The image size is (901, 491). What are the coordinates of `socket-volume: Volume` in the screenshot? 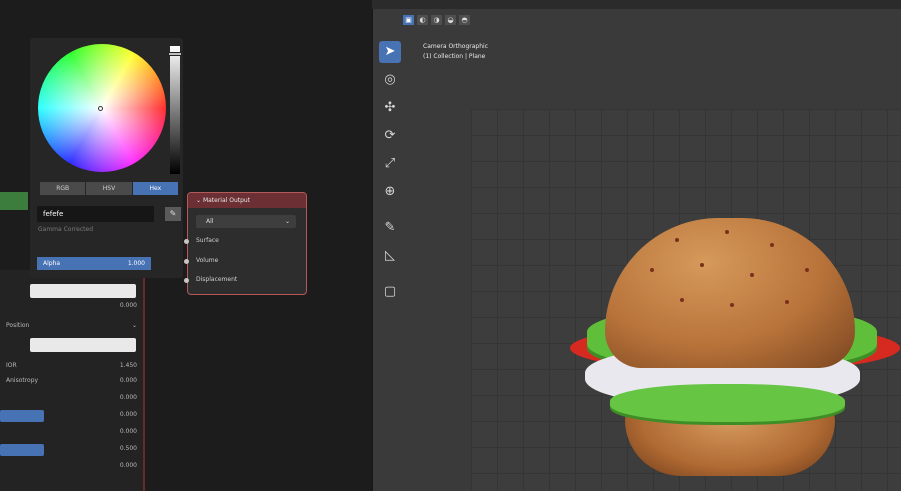 It's located at (201, 260).